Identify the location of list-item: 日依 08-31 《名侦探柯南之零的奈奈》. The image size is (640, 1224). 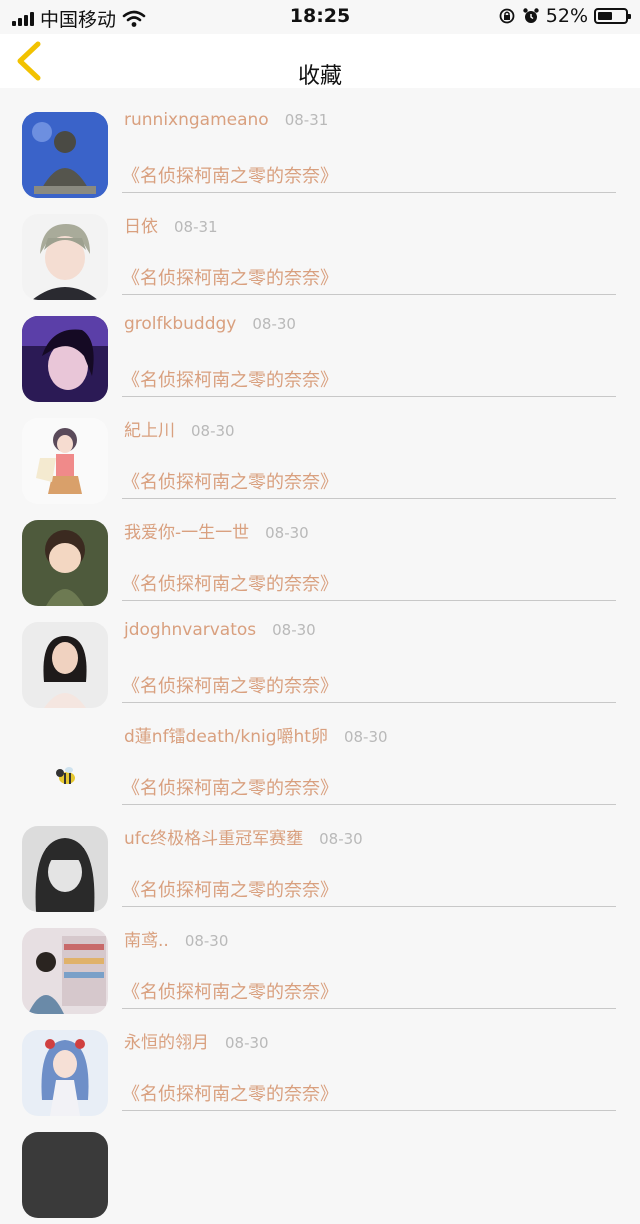
(320, 255).